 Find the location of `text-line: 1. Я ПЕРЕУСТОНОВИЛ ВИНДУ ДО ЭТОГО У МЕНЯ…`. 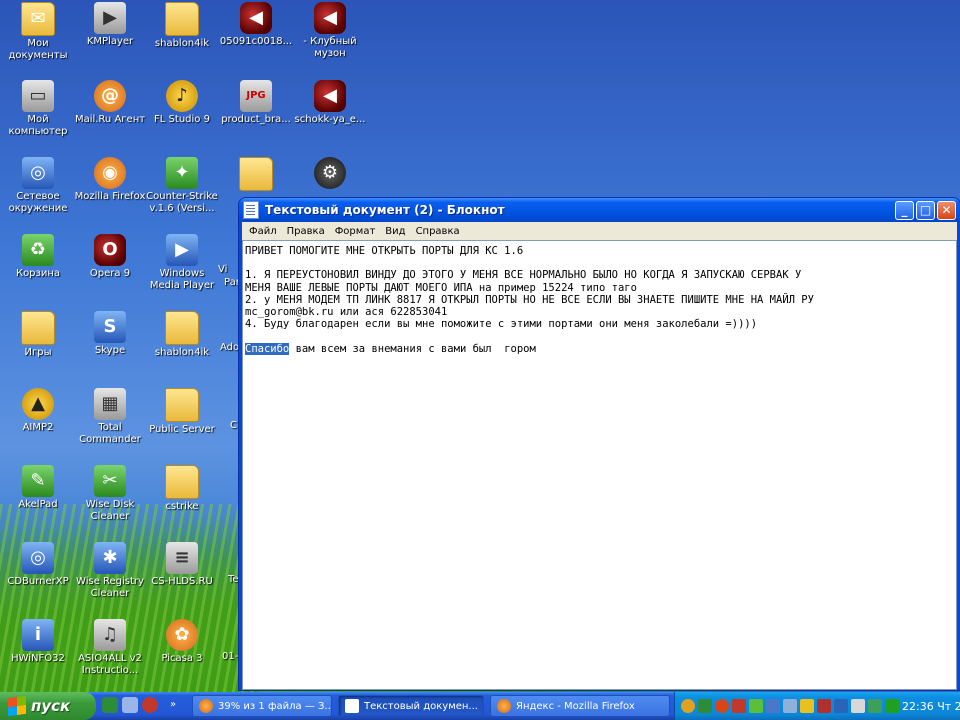

text-line: 1. Я ПЕРЕУСТОНОВИЛ ВИНДУ ДО ЭТОГО У МЕНЯ… is located at coordinates (523, 275).